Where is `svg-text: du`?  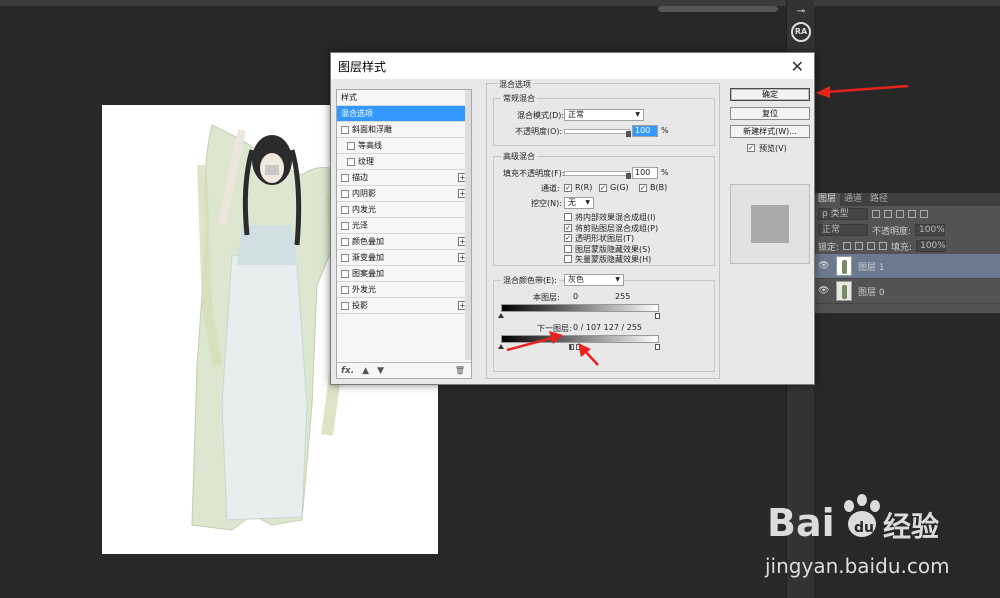
svg-text: du is located at coordinates (864, 528).